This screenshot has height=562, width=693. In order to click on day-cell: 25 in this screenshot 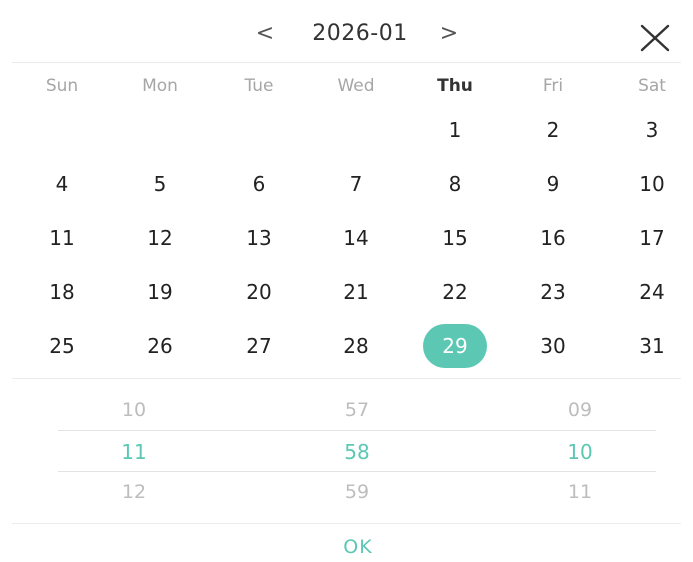, I will do `click(62, 346)`.